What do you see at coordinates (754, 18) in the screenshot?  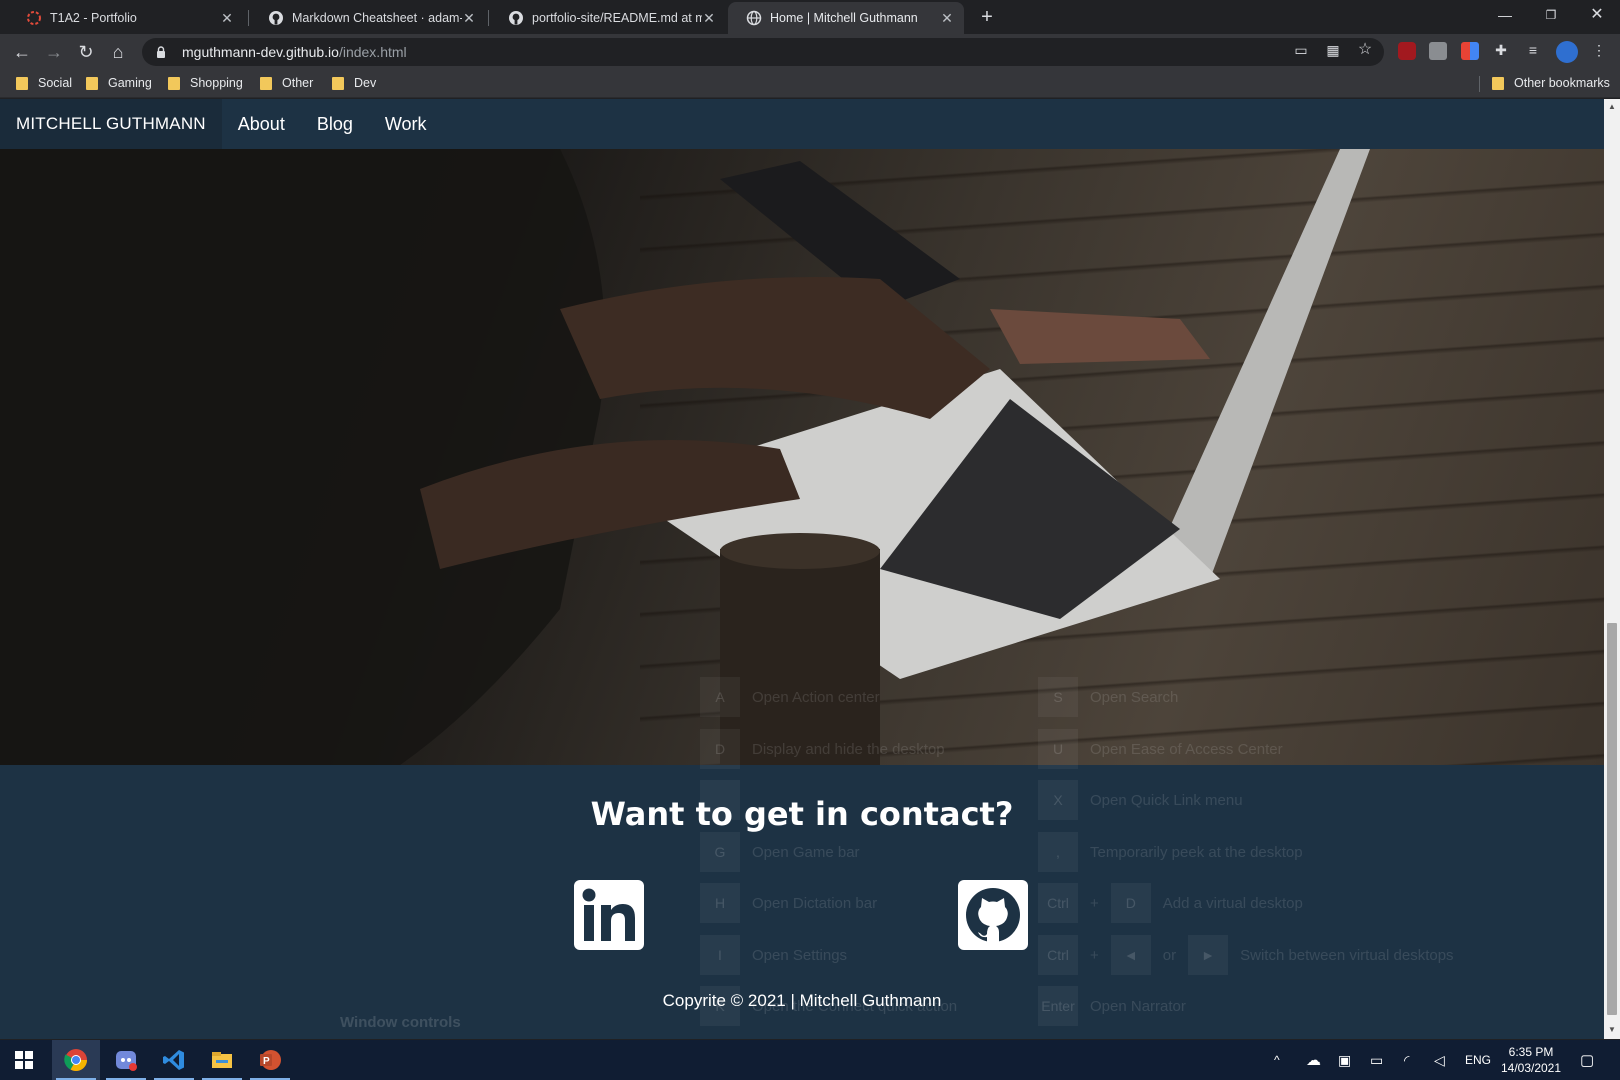 I see `globe-icon` at bounding box center [754, 18].